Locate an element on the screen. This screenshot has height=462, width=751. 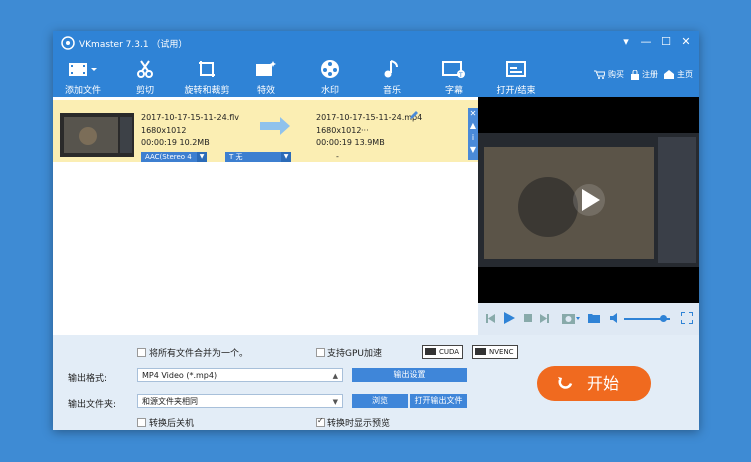
effects-button: 特效 is located at coordinates (266, 76).